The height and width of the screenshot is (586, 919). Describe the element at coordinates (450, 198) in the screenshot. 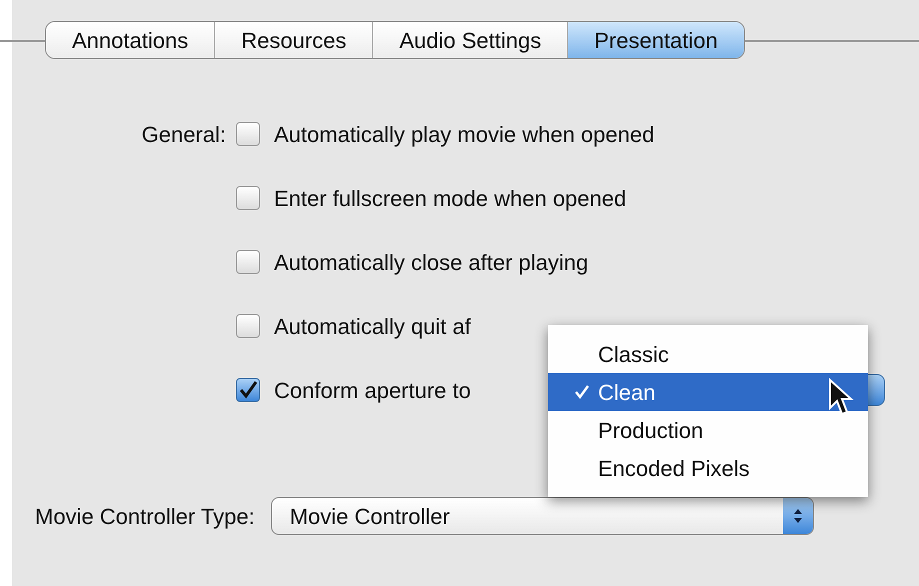

I see `option-label: Enter fullscreen mode when opened` at that location.